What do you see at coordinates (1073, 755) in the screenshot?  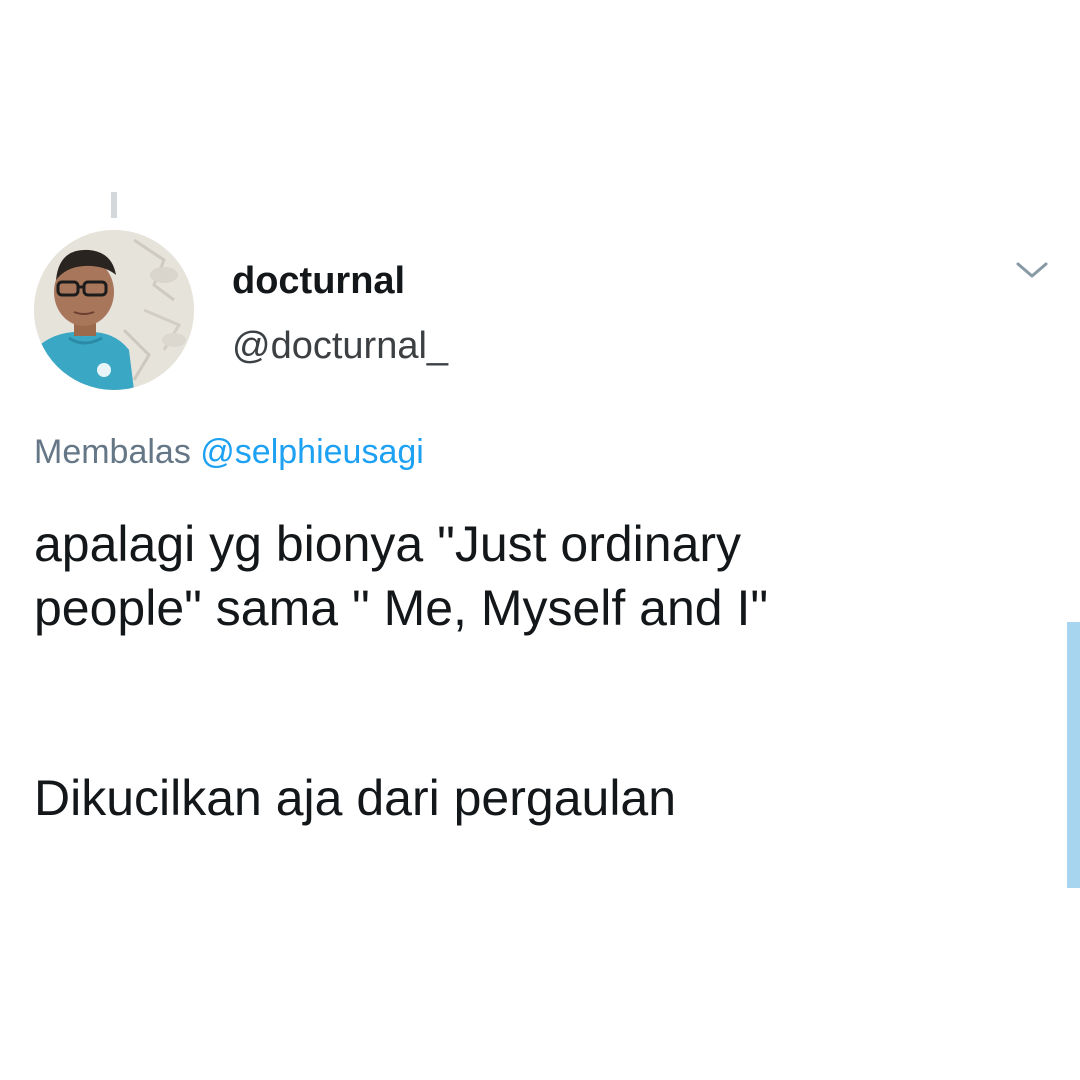 I see `scroll-indicator` at bounding box center [1073, 755].